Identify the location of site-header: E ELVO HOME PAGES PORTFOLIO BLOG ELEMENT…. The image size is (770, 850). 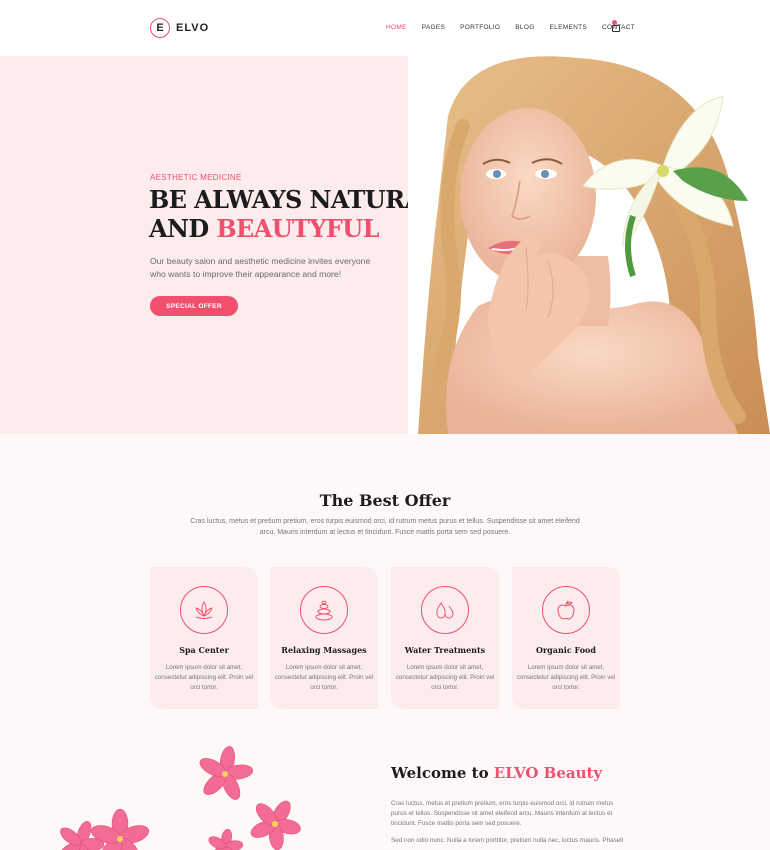
(385, 28).